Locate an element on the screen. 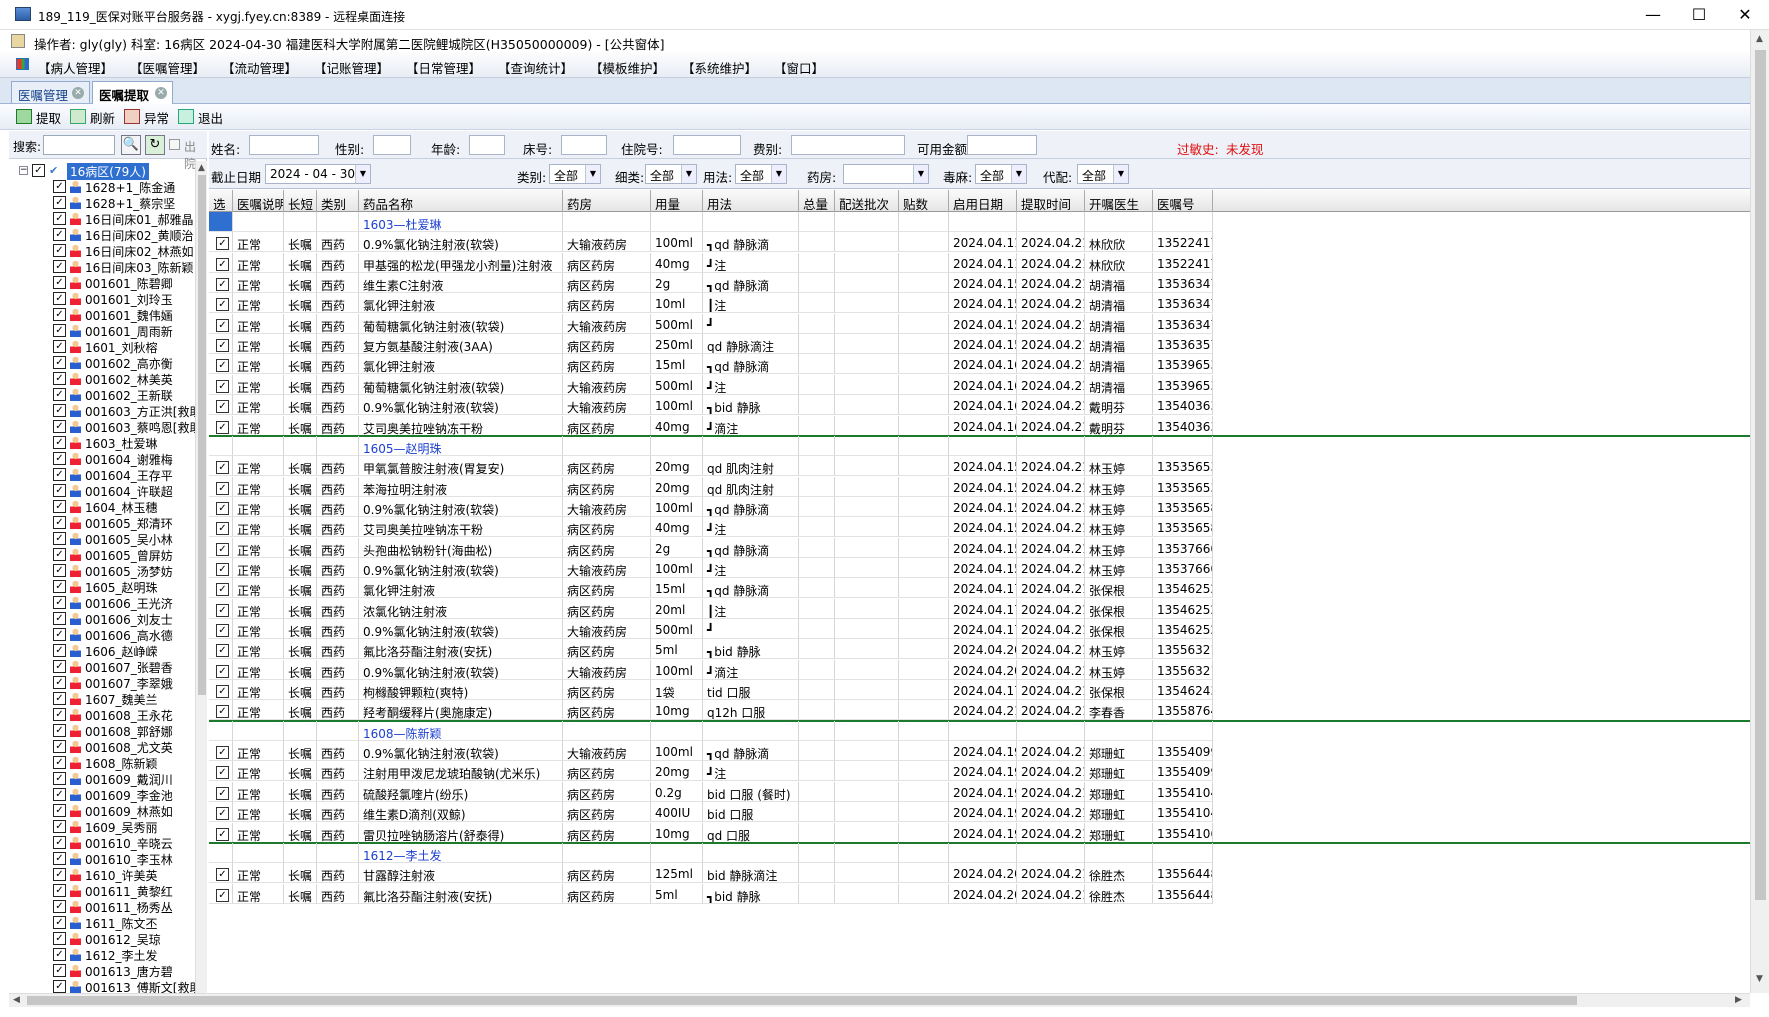 Image resolution: width=1769 pixels, height=1017 pixels. maximize-button: ☐ is located at coordinates (1699, 15).